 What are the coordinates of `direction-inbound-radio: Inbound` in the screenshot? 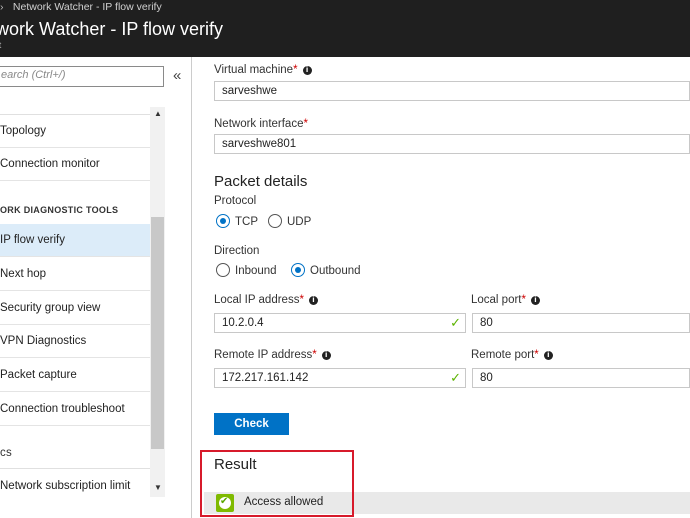 It's located at (246, 271).